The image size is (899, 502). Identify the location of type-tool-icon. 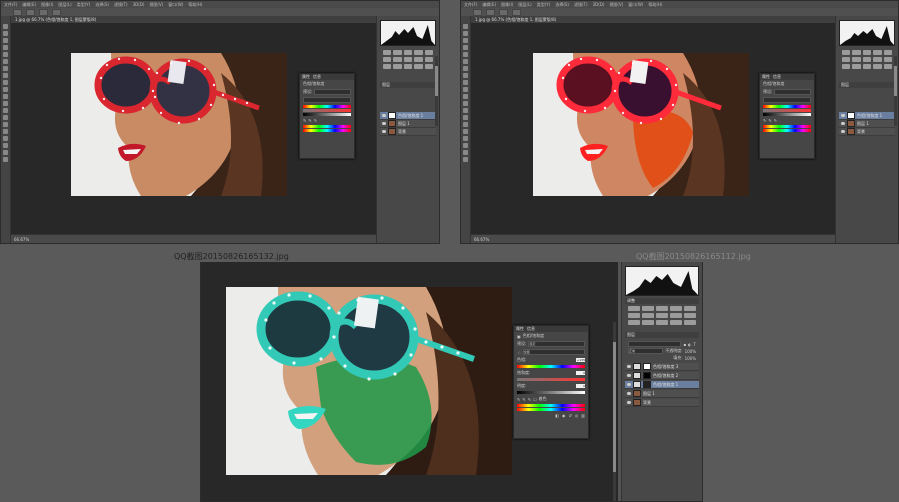
(5, 131).